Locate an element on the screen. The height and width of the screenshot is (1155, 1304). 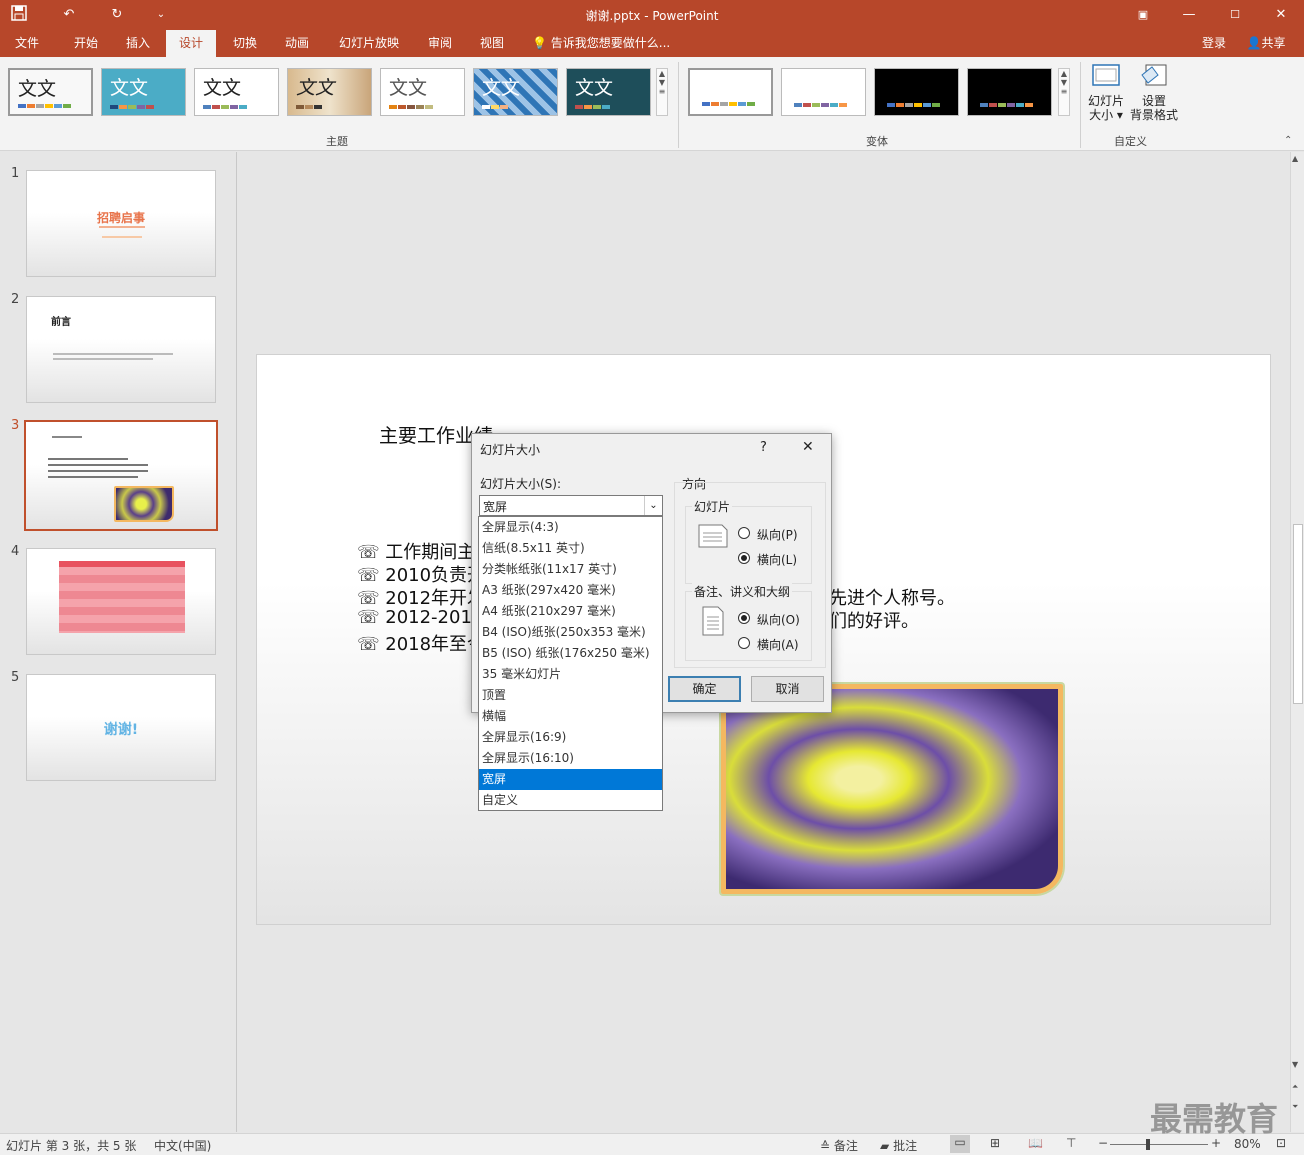
slide-size-button: 幻灯片 大小 ▾ is located at coordinates (1106, 96).